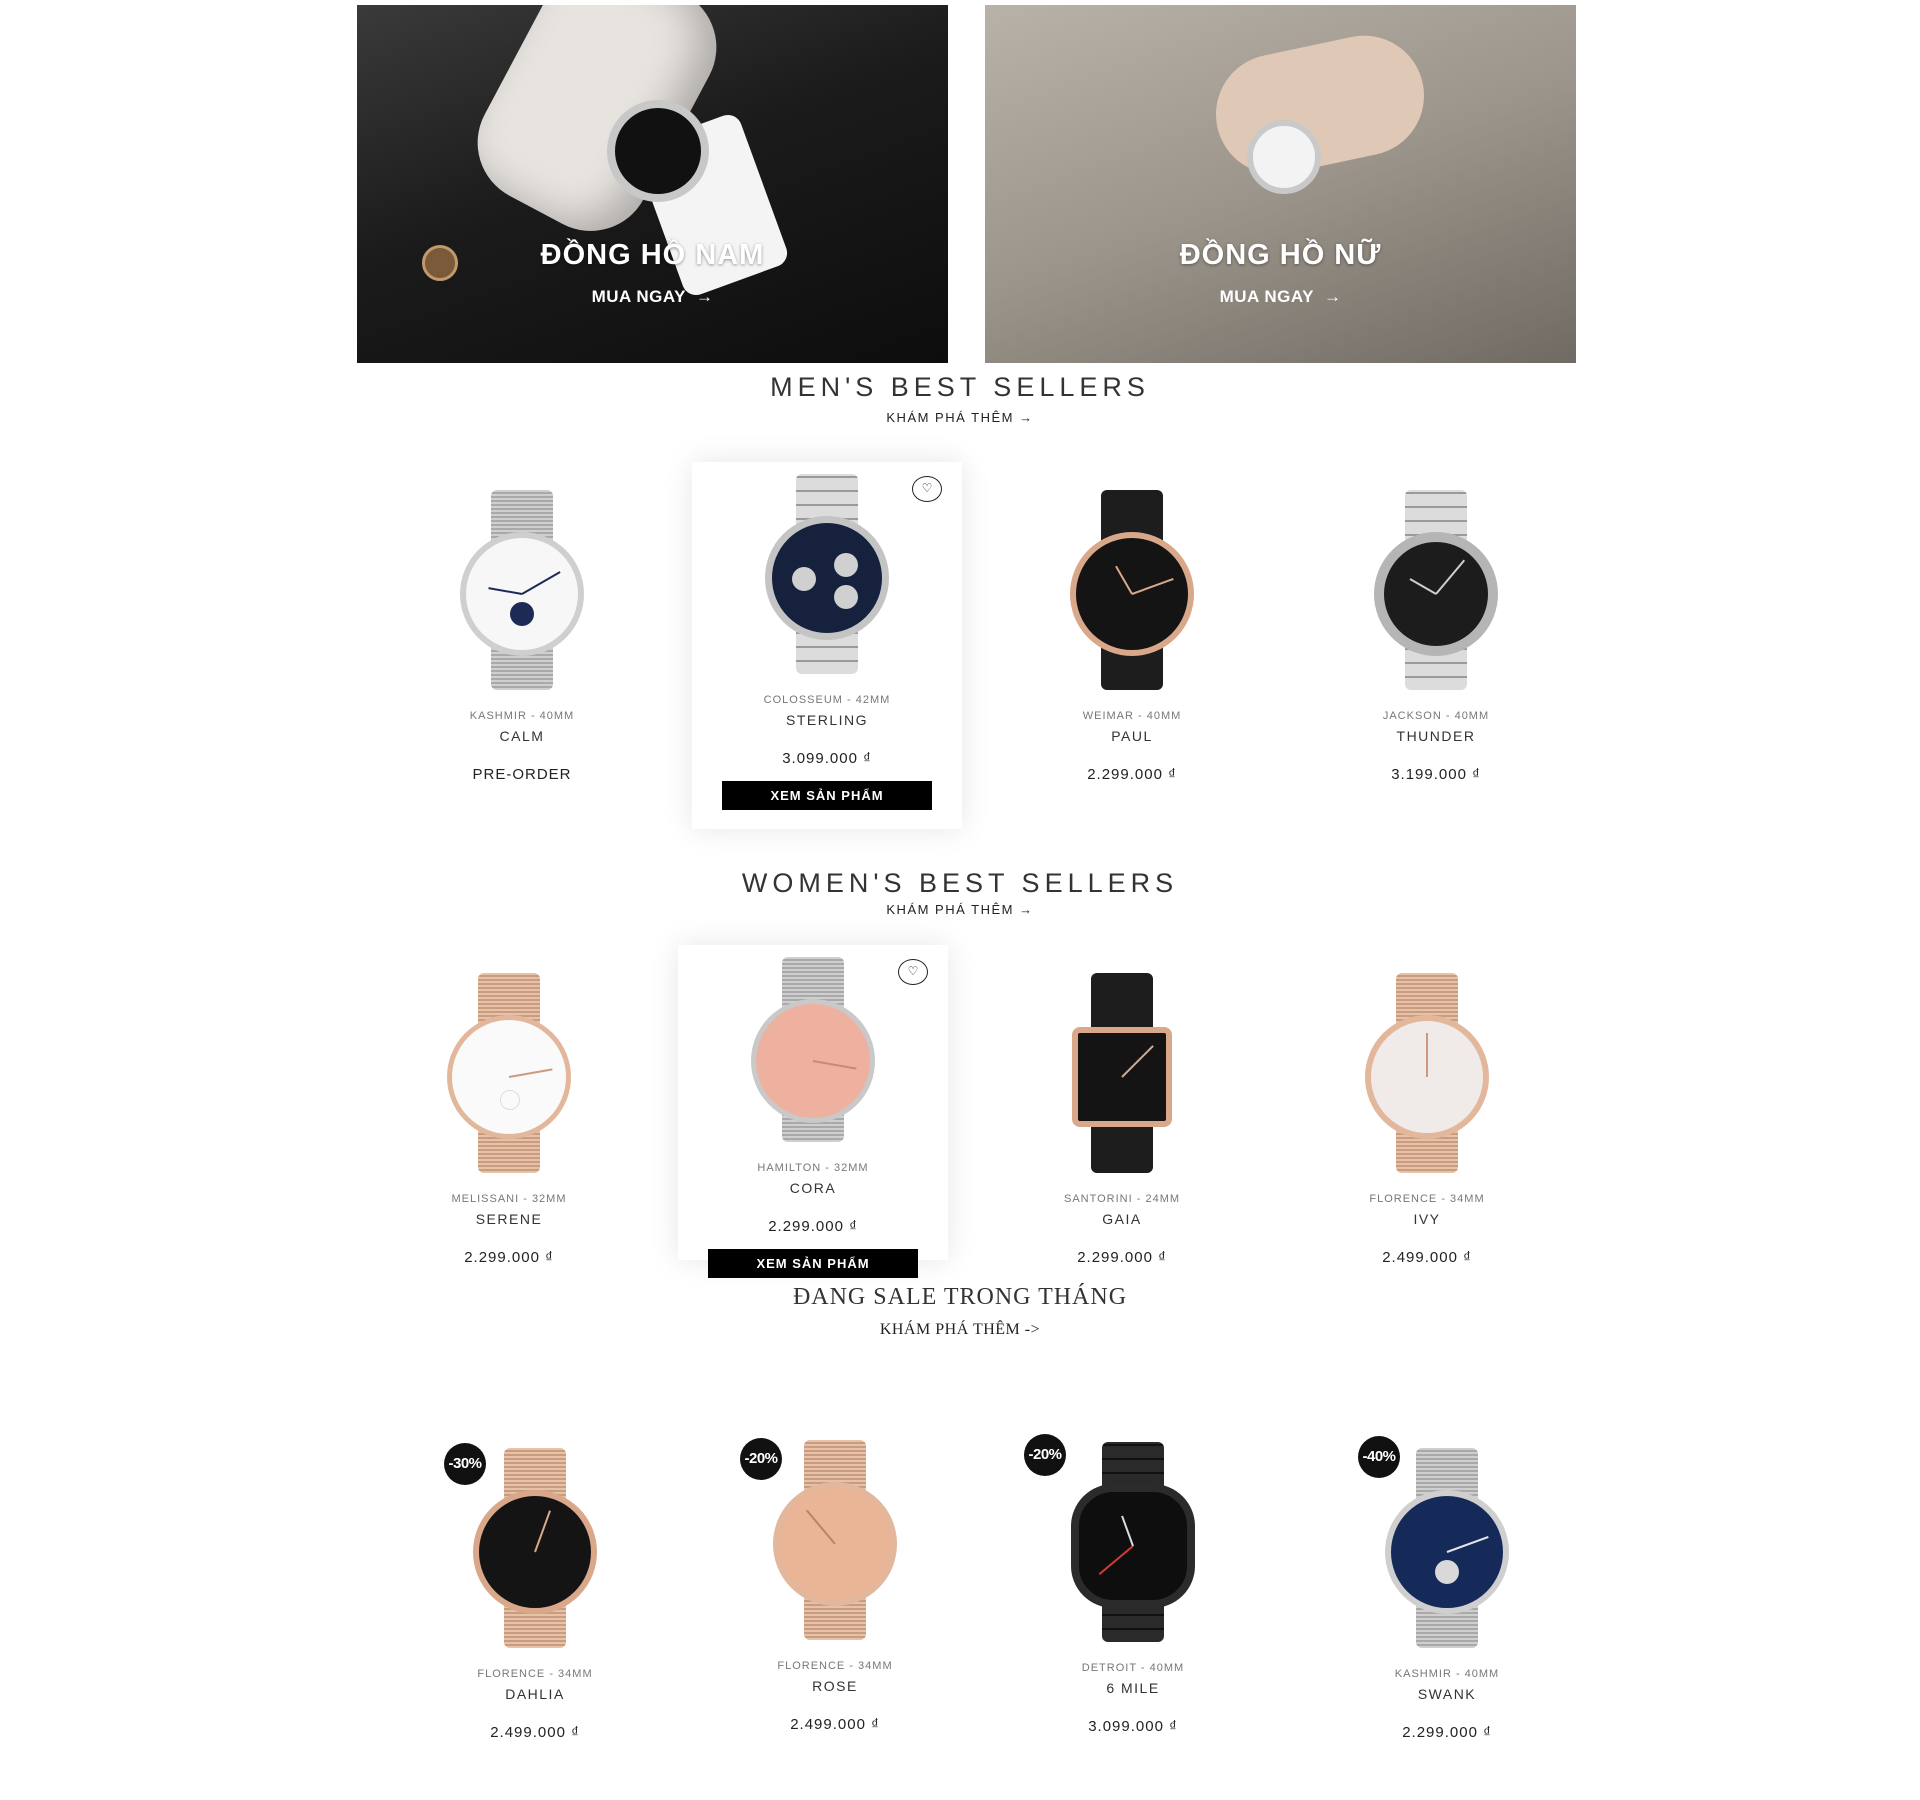  I want to click on explore-more-link: KHÁM PHÁ THÊM ->, so click(960, 1330).